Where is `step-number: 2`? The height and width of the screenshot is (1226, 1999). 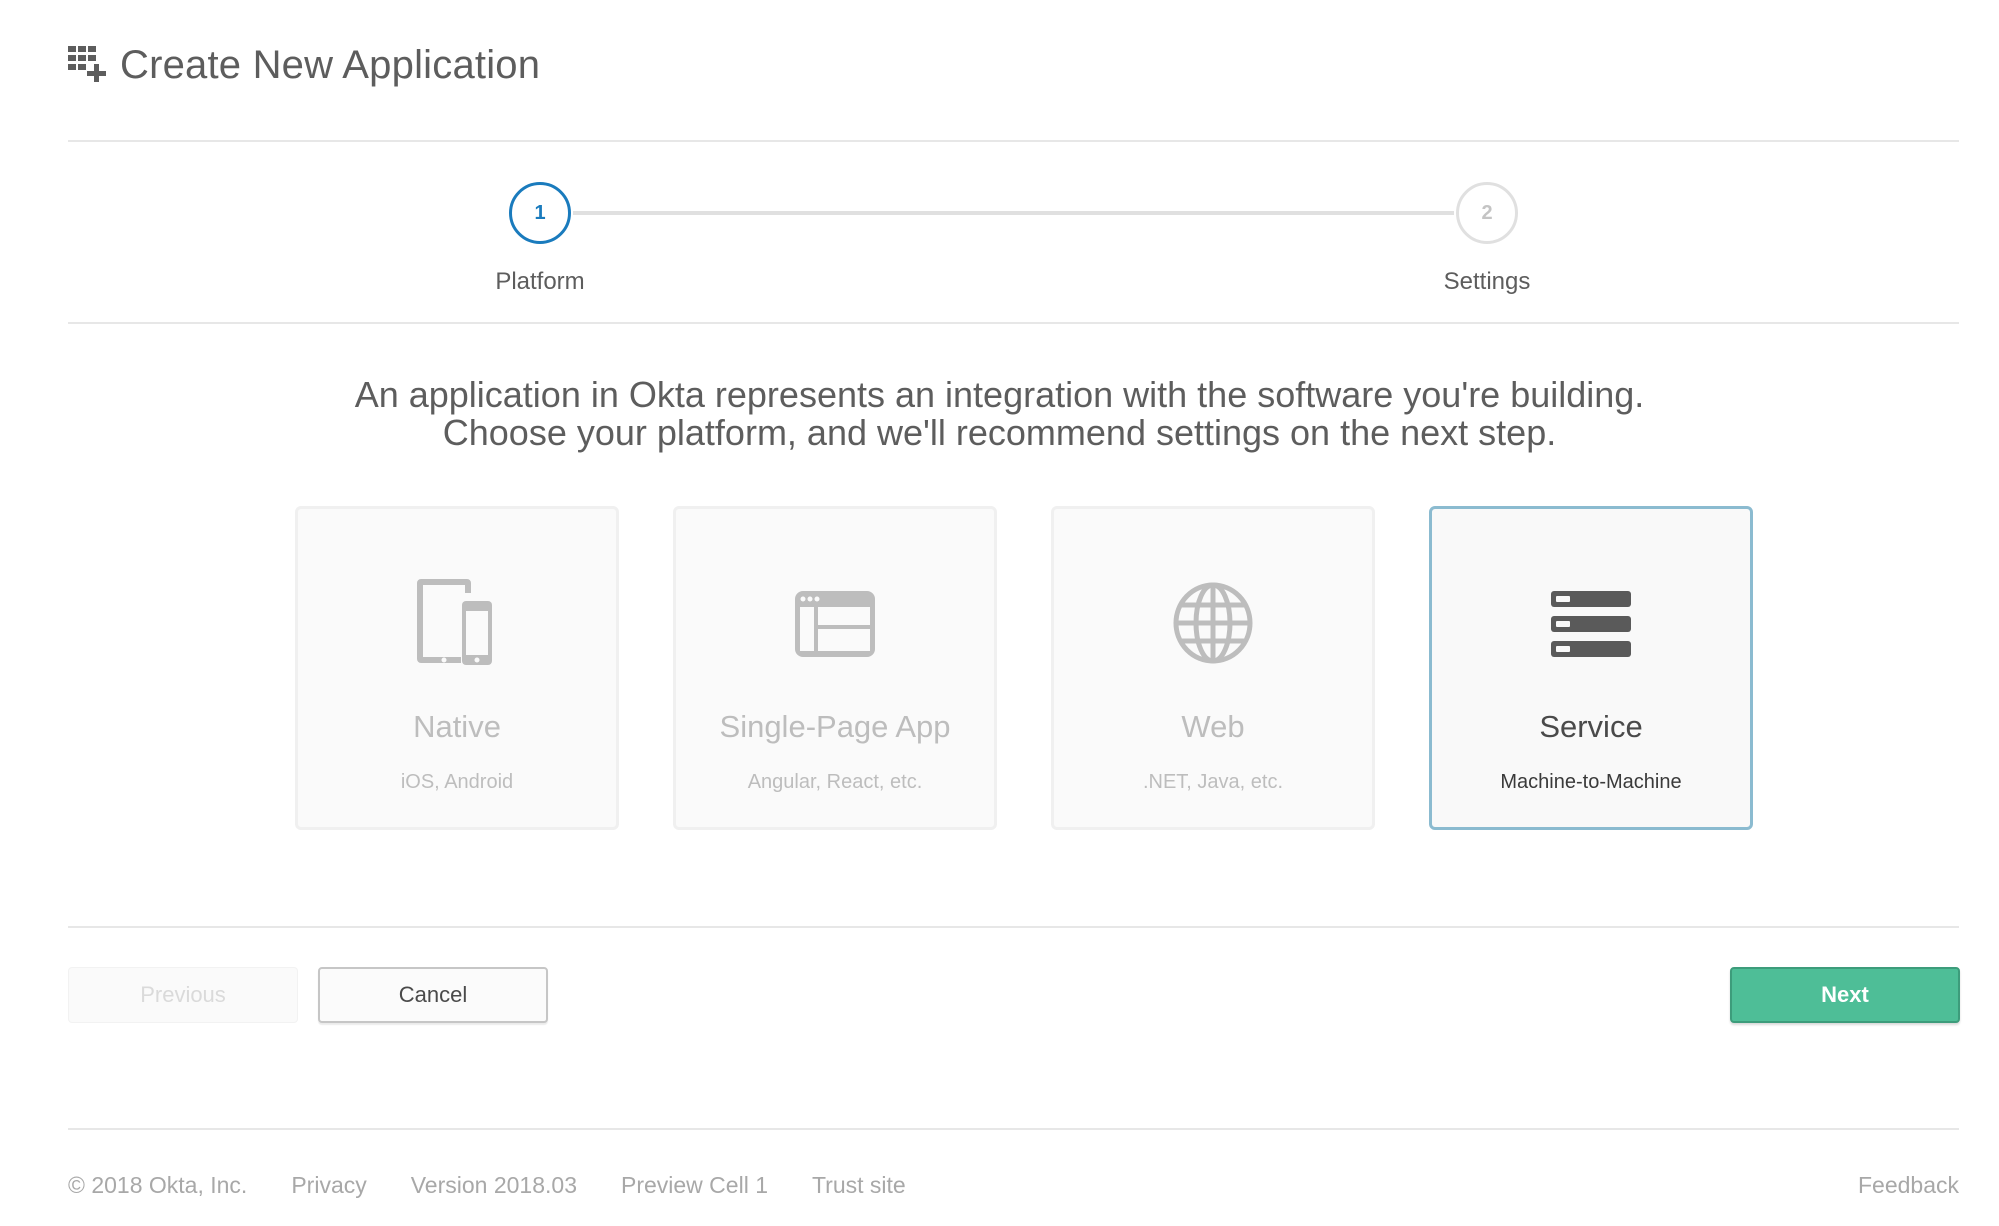 step-number: 2 is located at coordinates (1487, 212).